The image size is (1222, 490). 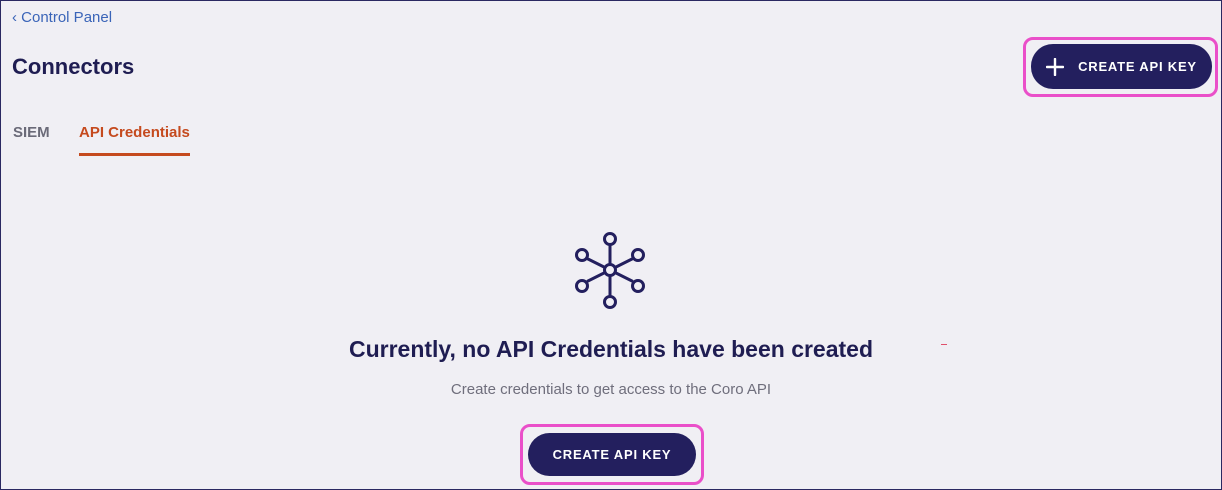 I want to click on plus-icon, so click(x=1055, y=66).